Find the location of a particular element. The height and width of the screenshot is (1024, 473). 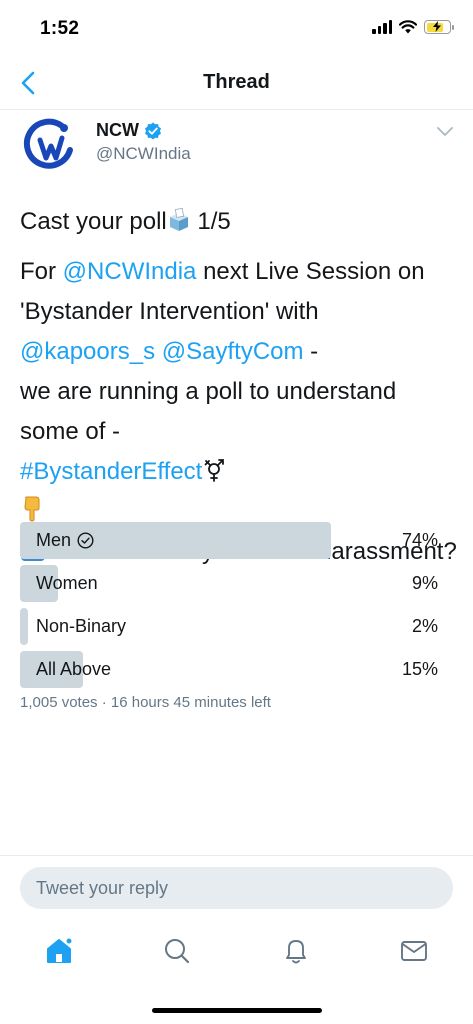

pointing-down-icon is located at coordinates (32, 509).